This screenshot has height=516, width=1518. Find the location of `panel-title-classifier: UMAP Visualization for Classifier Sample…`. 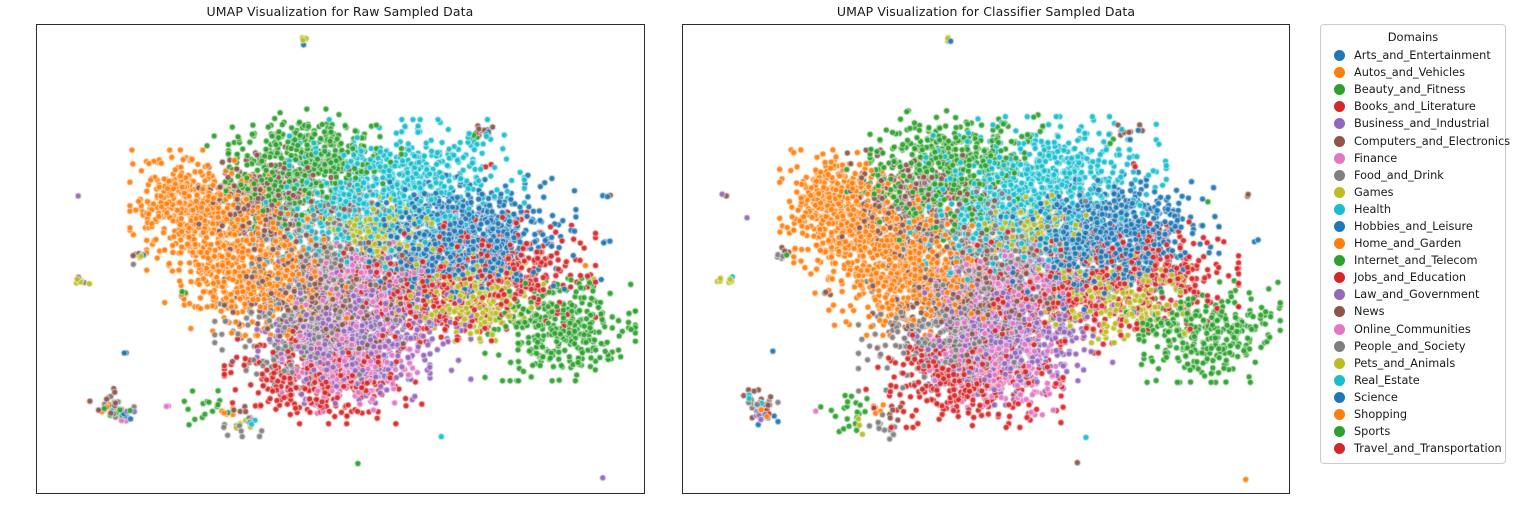

panel-title-classifier: UMAP Visualization for Classifier Sample… is located at coordinates (986, 11).